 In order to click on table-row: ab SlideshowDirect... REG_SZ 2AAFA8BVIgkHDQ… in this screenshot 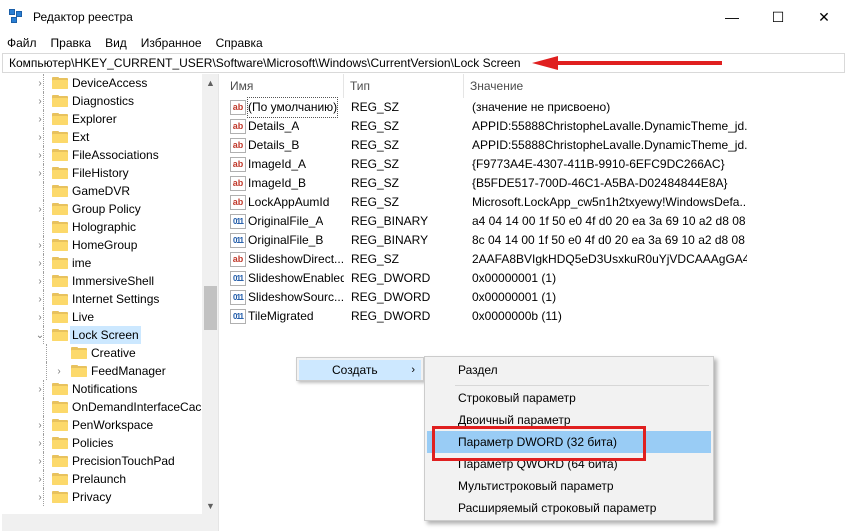, I will do `click(535, 259)`.